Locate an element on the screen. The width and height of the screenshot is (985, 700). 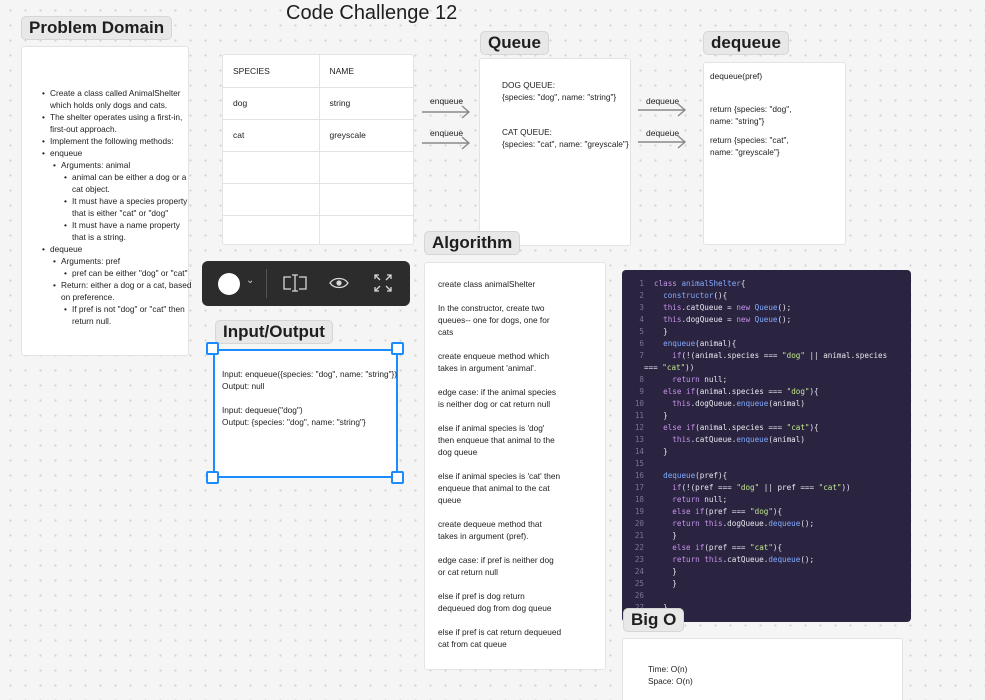
problem-domain-item-text: pref can be either "dog" or "cat" is located at coordinates (130, 273).